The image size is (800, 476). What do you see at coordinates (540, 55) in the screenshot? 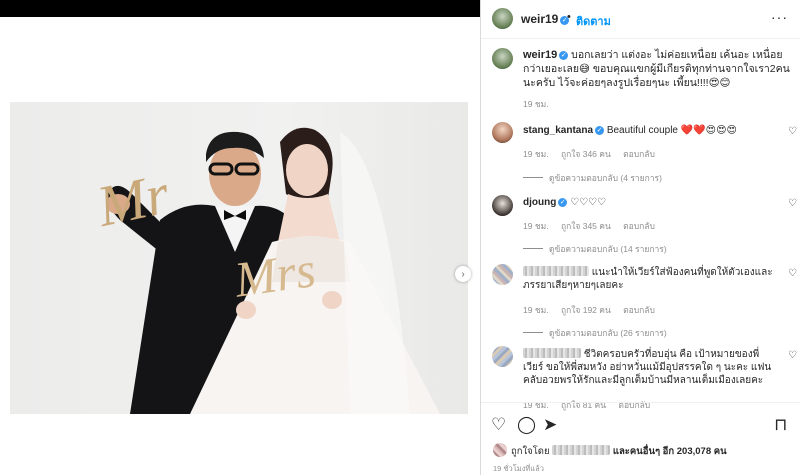
I see `caption-username: weir19` at bounding box center [540, 55].